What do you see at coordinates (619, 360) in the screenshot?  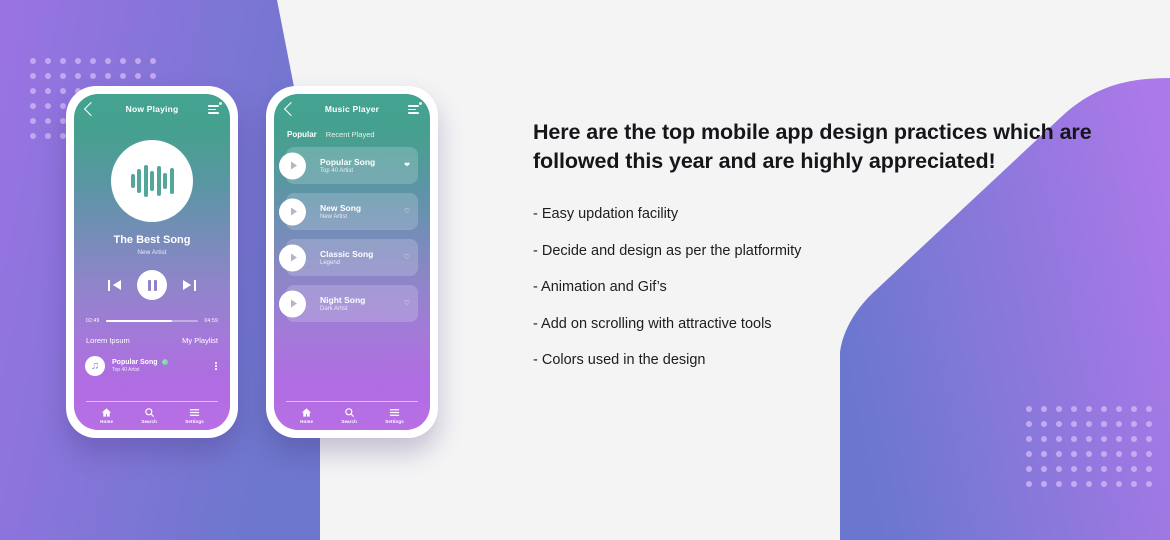 I see `list-item: - Colors used in the design` at bounding box center [619, 360].